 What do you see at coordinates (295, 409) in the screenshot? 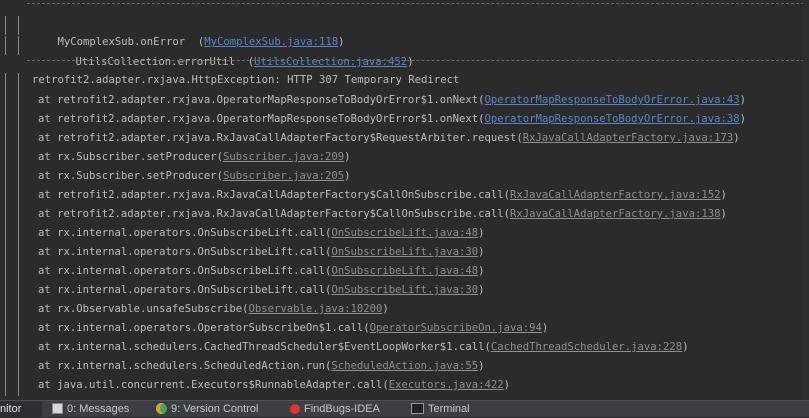
I see `findbugs-icon` at bounding box center [295, 409].